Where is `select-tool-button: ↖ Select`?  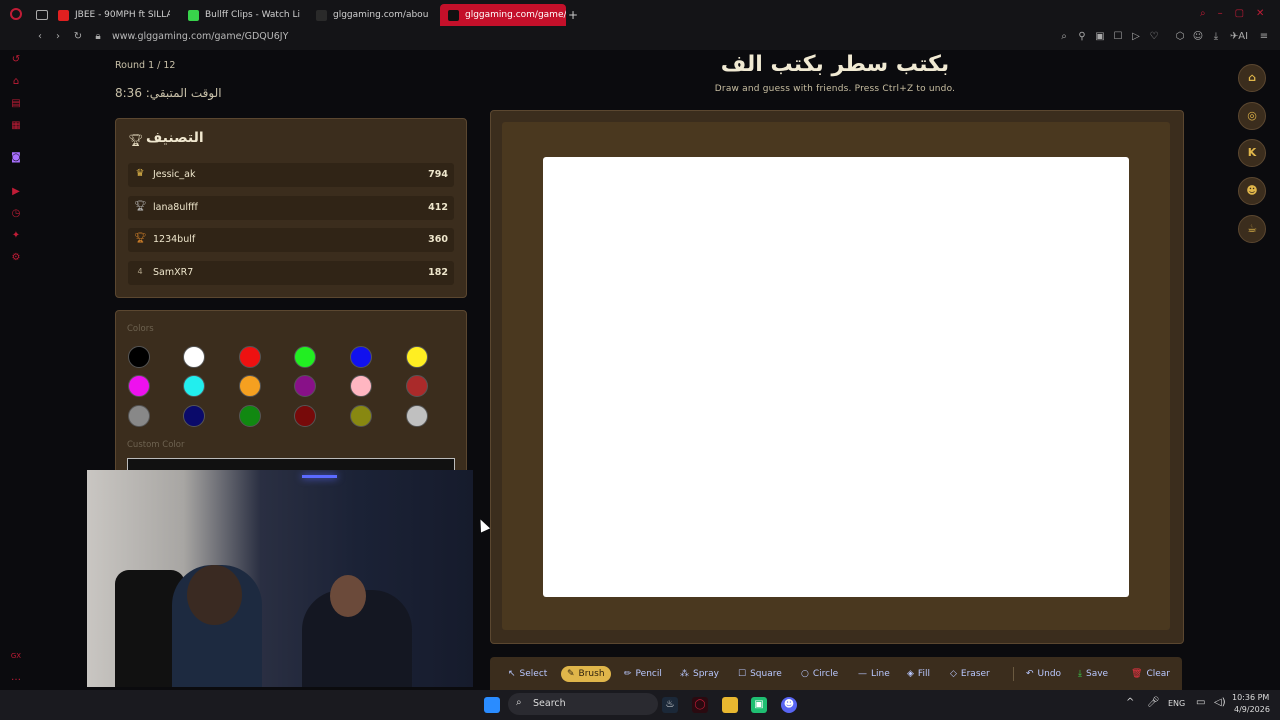 select-tool-button: ↖ Select is located at coordinates (527, 674).